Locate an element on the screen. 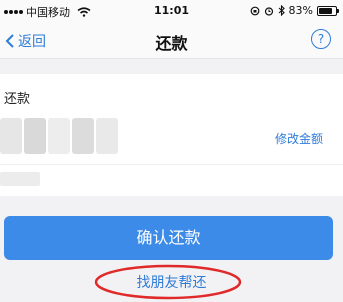 Image resolution: width=343 pixels, height=302 pixels. navigation-bar: 返回 还款 ? is located at coordinates (171, 40).